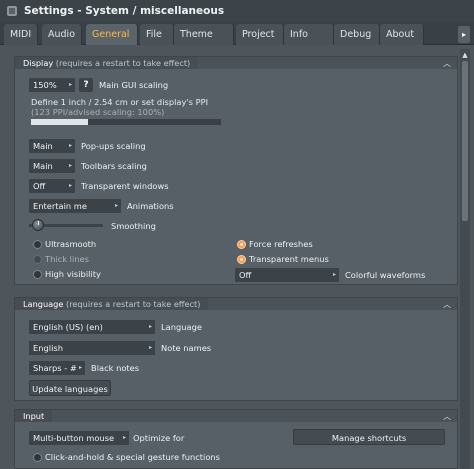 The image size is (474, 469). What do you see at coordinates (112, 34) in the screenshot?
I see `tab-general: General` at bounding box center [112, 34].